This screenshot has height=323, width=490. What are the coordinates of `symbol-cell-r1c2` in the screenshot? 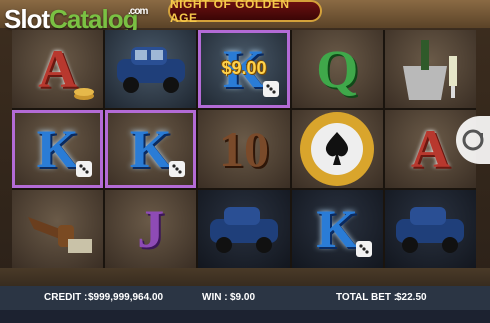 It's located at (151, 69).